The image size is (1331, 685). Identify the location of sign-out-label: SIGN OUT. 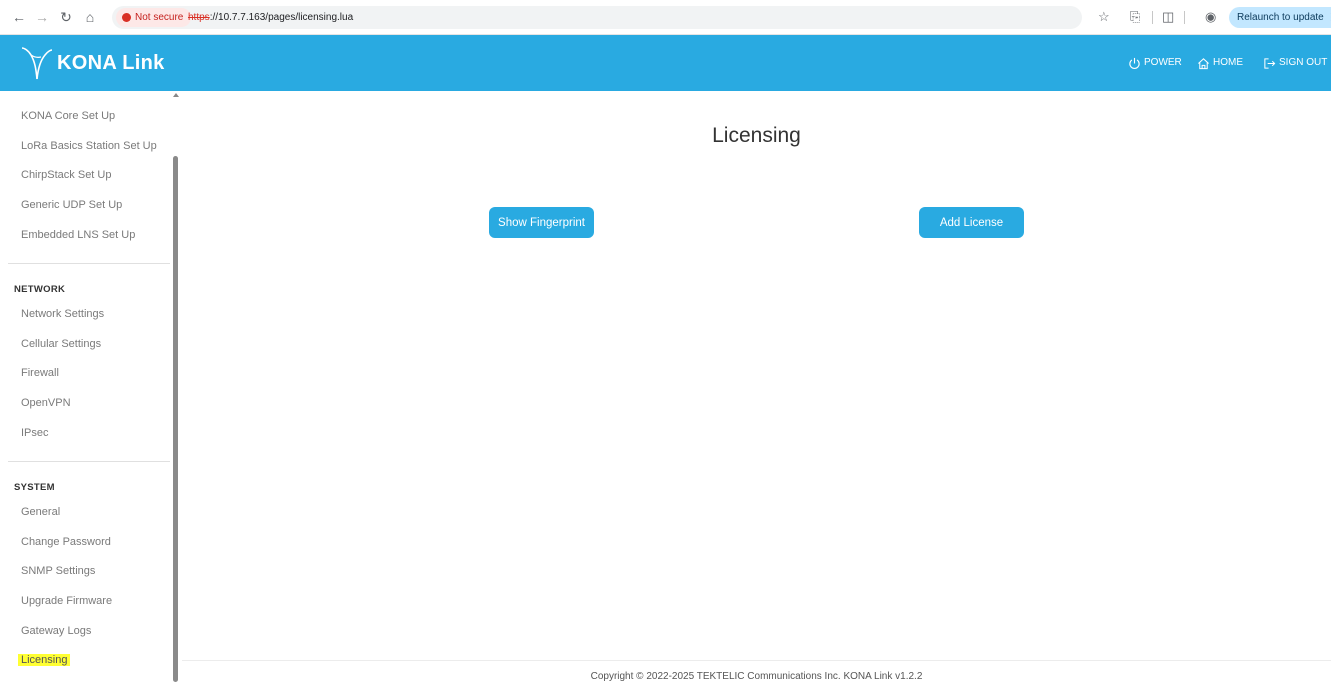
(1303, 62).